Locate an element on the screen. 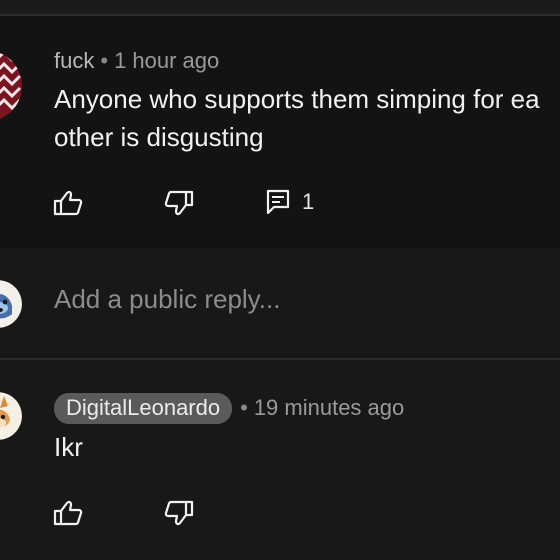  comment-text-line-2: other is disgusting is located at coordinates (159, 137).